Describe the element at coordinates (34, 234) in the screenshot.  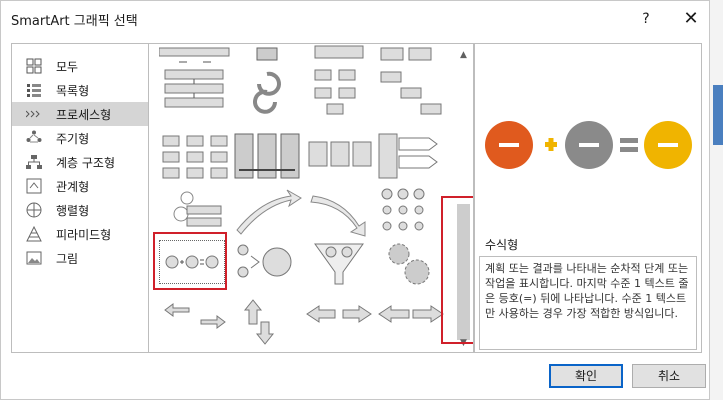
I see `pyramid-icon` at that location.